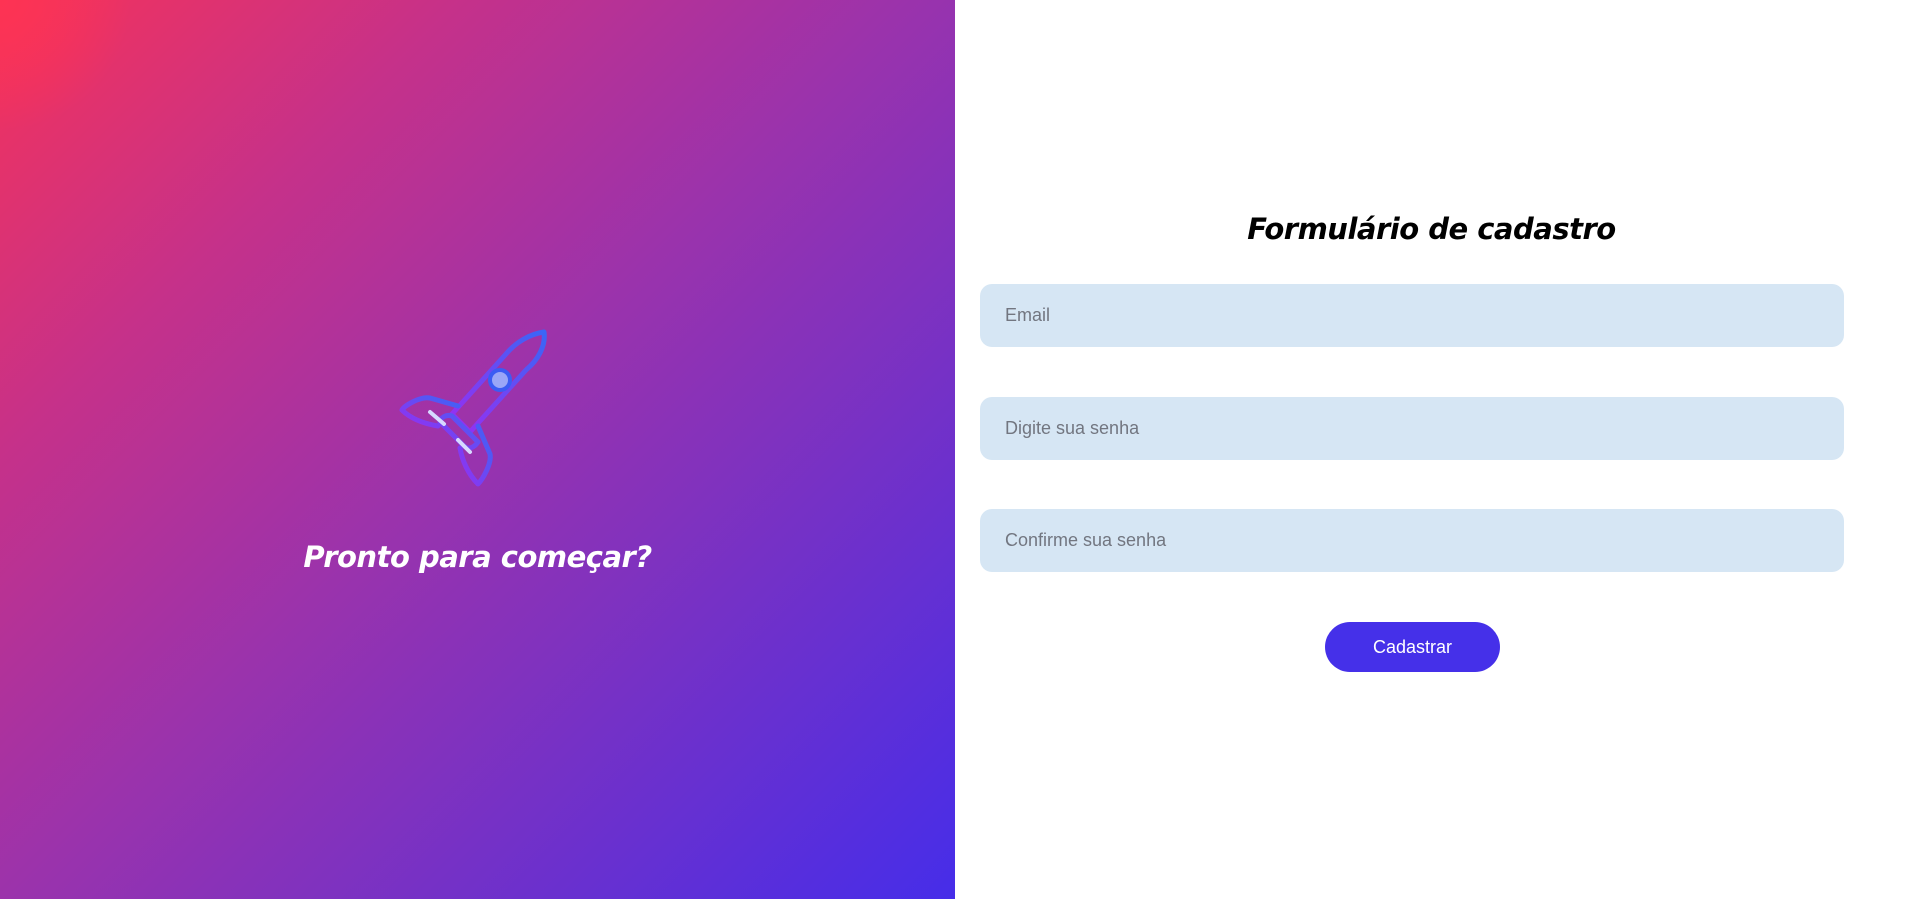 This screenshot has height=899, width=1908. What do you see at coordinates (1412, 315) in the screenshot?
I see `email-field` at bounding box center [1412, 315].